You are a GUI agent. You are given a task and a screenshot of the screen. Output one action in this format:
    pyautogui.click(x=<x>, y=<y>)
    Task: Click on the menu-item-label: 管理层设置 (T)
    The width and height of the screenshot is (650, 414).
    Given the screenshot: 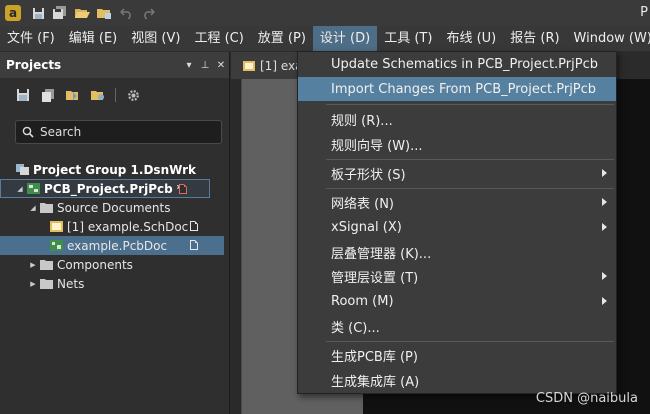 What is the action you would take?
    pyautogui.click(x=375, y=278)
    